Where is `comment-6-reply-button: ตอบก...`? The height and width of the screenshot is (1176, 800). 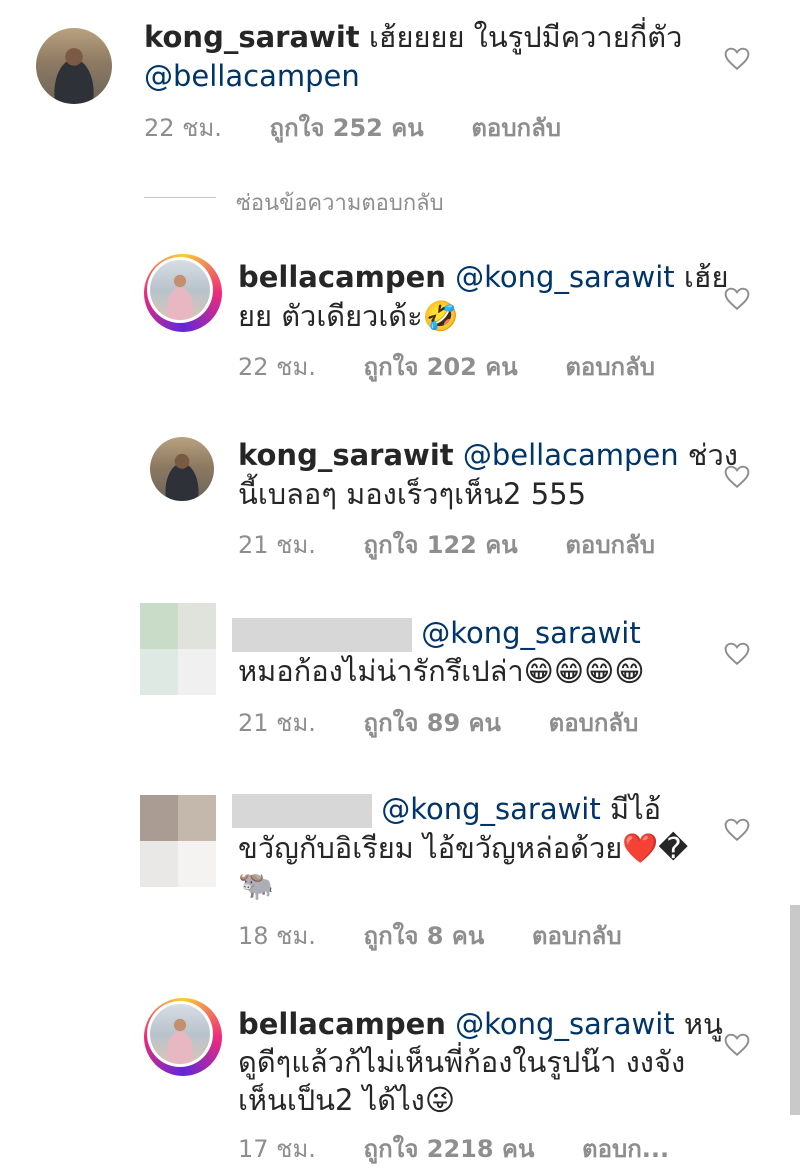
comment-6-reply-button: ตอบก... is located at coordinates (625, 1149).